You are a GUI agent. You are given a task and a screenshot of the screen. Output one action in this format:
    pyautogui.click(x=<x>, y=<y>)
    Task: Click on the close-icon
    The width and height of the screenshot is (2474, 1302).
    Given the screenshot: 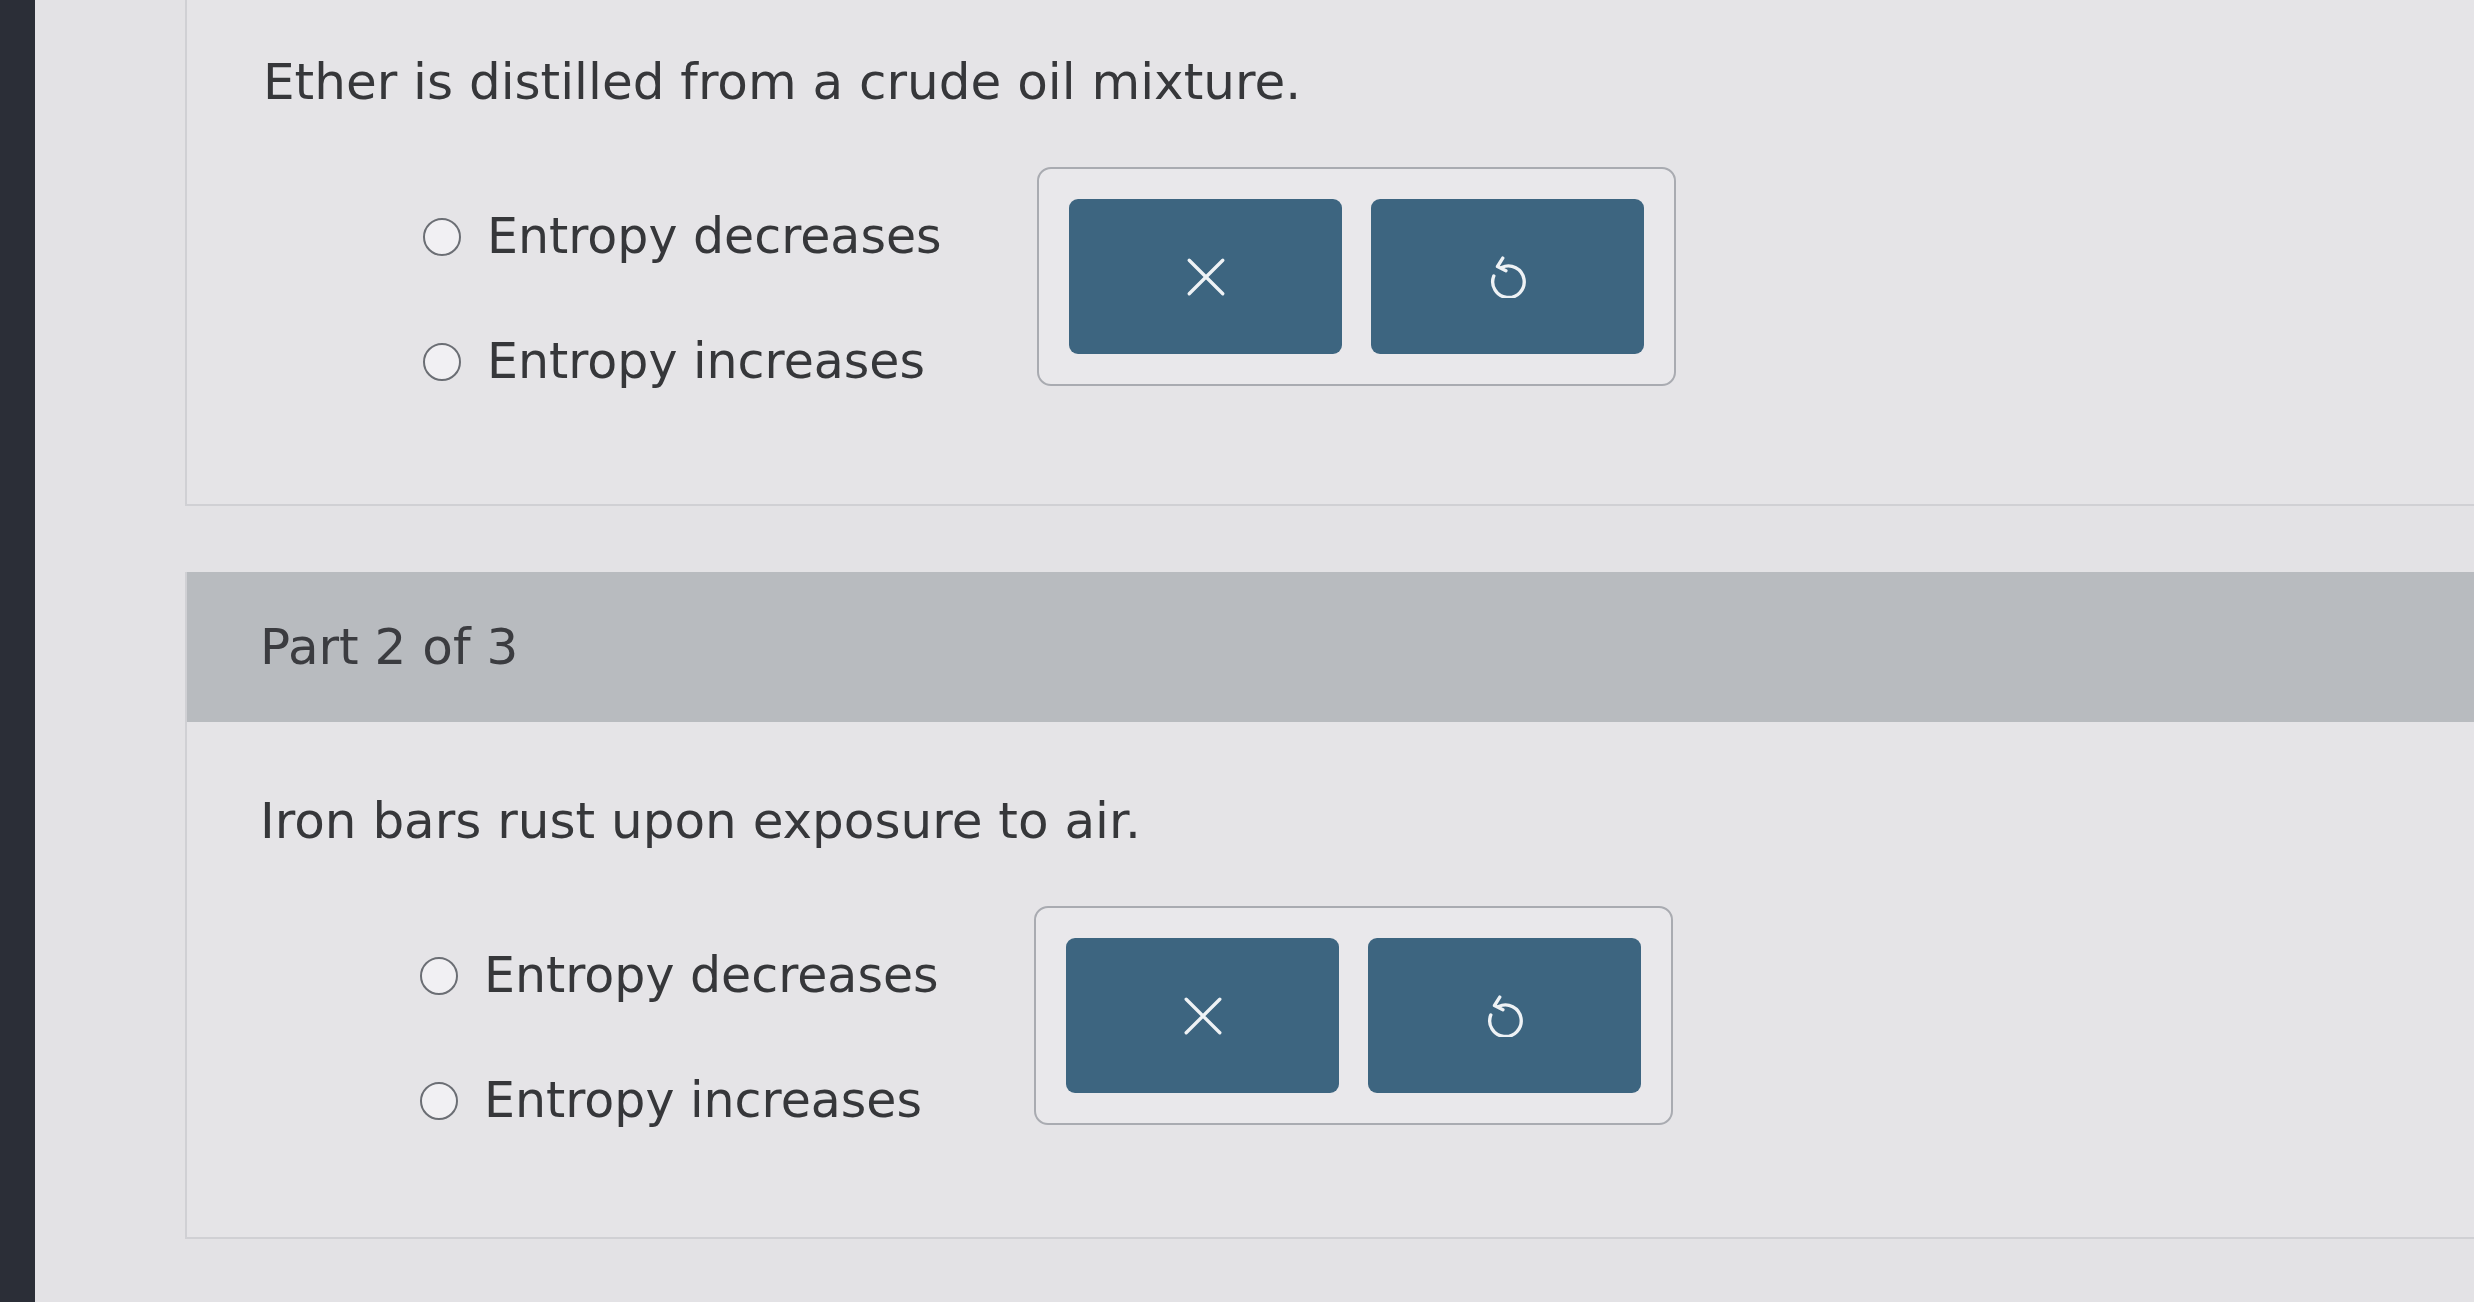 What is the action you would take?
    pyautogui.click(x=1202, y=1015)
    